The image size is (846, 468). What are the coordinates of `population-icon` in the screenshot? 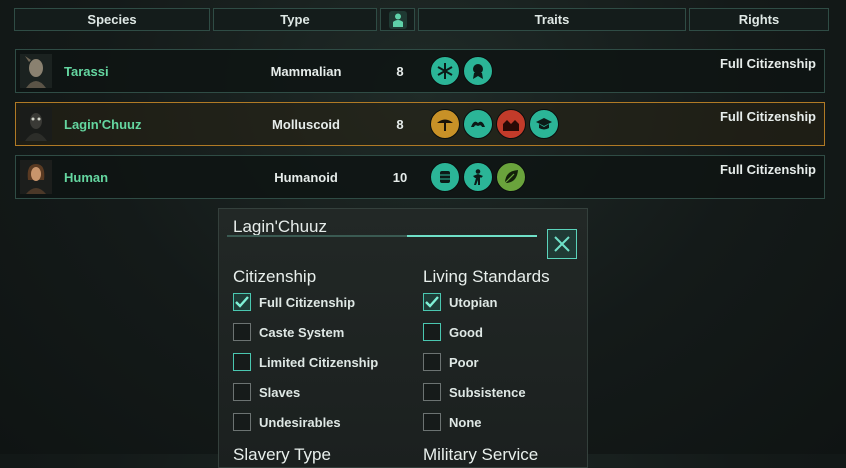 It's located at (397, 19).